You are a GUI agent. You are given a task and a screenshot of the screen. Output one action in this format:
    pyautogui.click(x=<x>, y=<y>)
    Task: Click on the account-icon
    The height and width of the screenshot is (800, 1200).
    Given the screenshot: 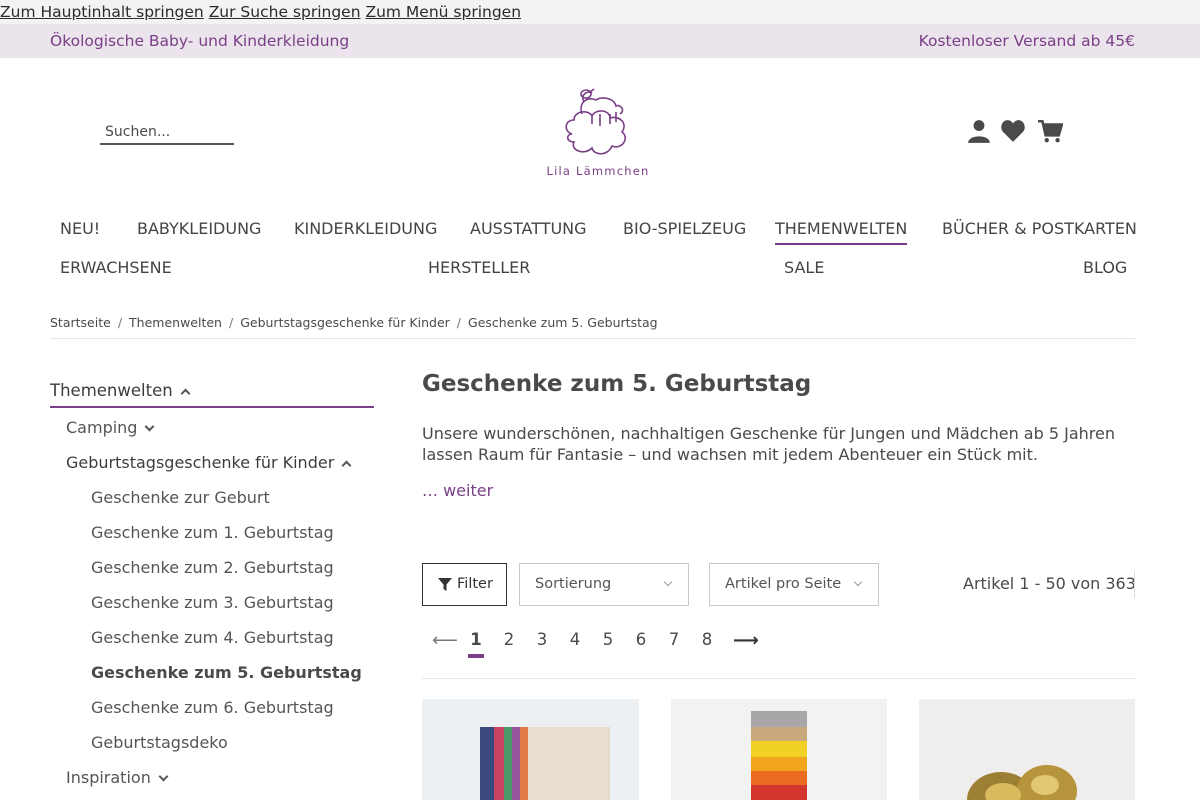 What is the action you would take?
    pyautogui.click(x=979, y=131)
    